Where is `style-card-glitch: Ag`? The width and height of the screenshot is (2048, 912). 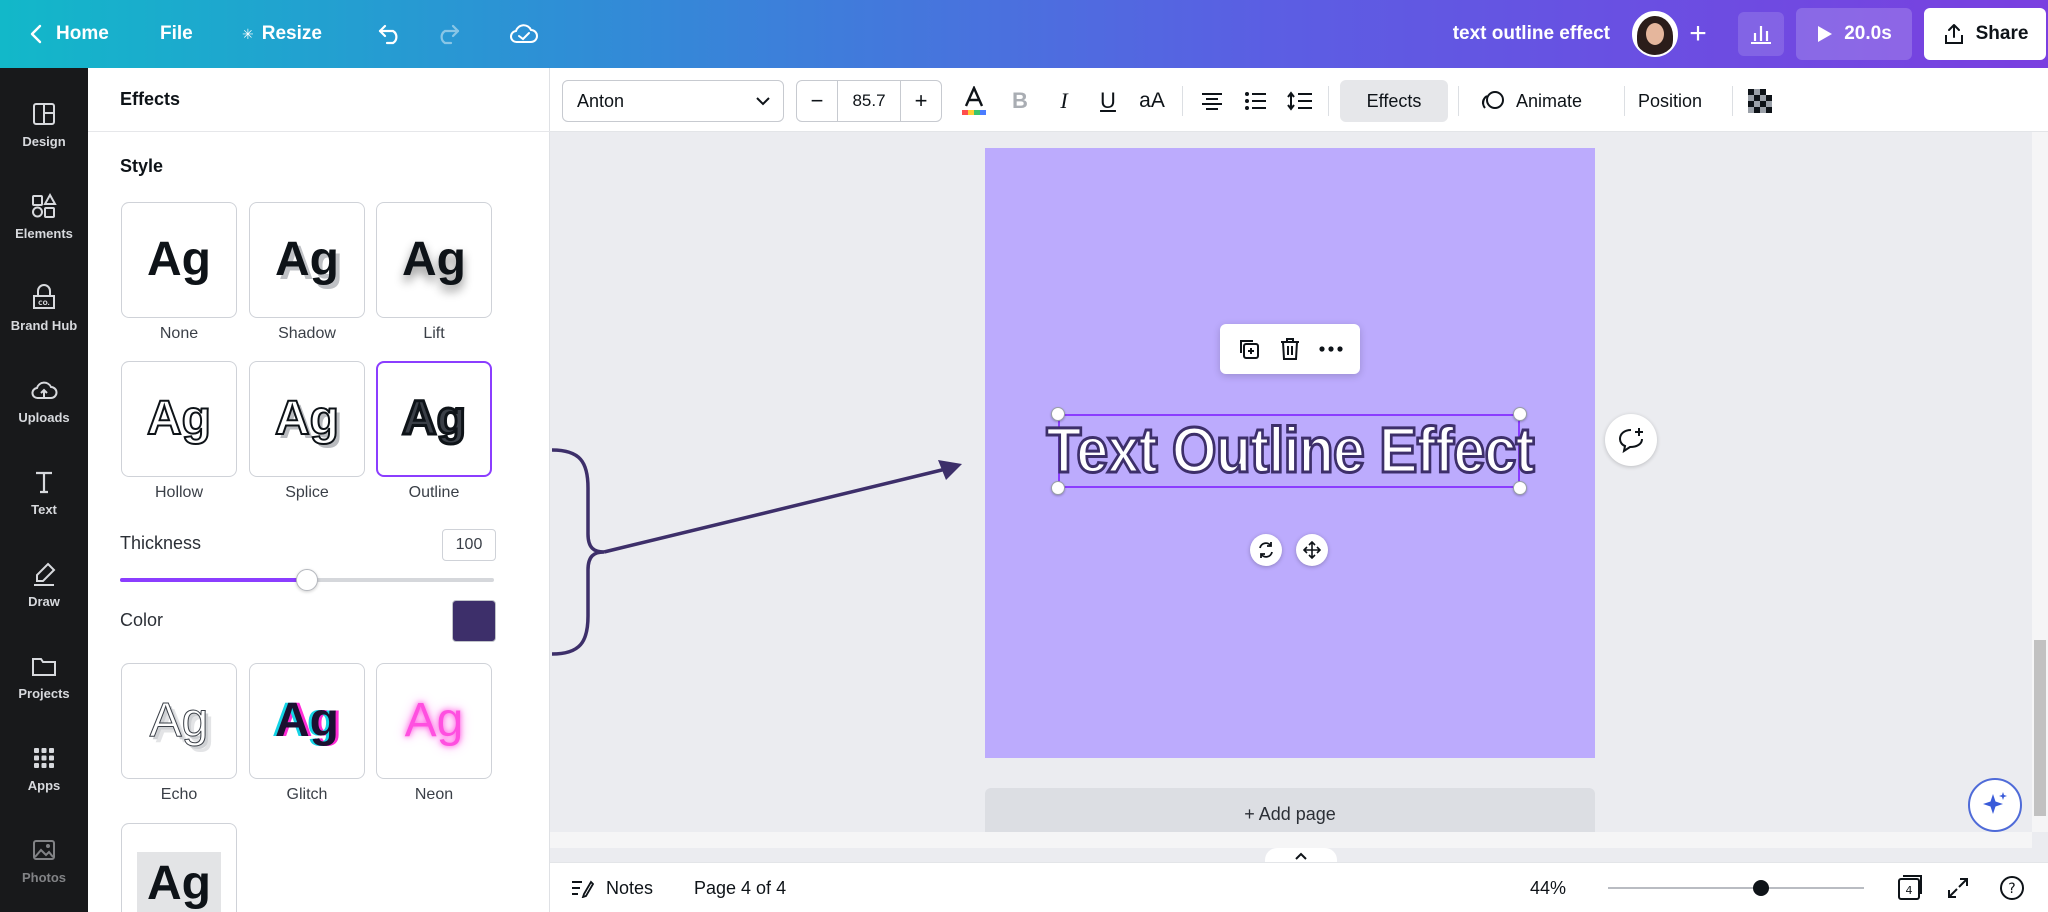 style-card-glitch: Ag is located at coordinates (307, 721).